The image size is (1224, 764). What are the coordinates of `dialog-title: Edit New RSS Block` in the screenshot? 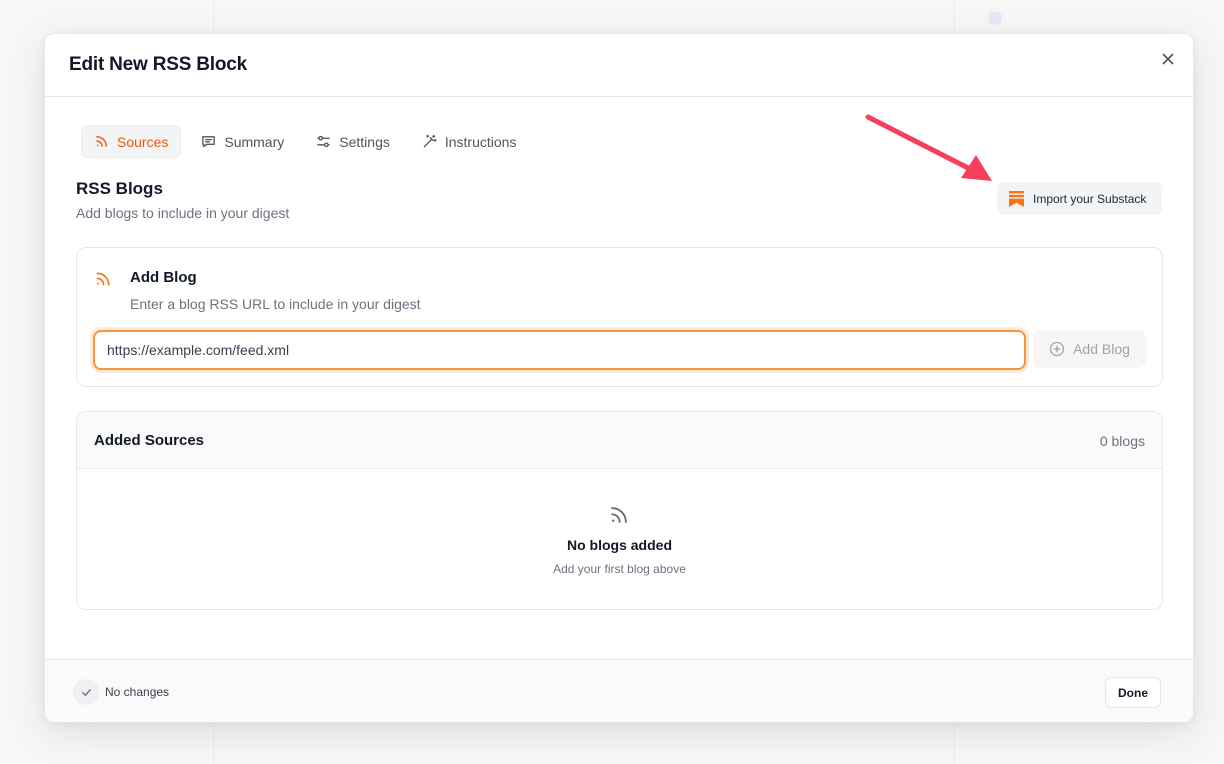 It's located at (158, 64).